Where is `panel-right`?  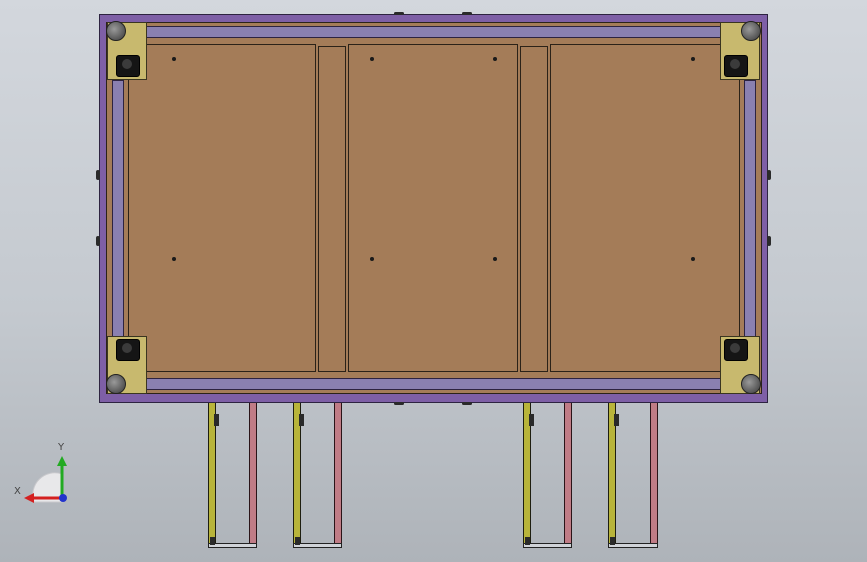 panel-right is located at coordinates (645, 208).